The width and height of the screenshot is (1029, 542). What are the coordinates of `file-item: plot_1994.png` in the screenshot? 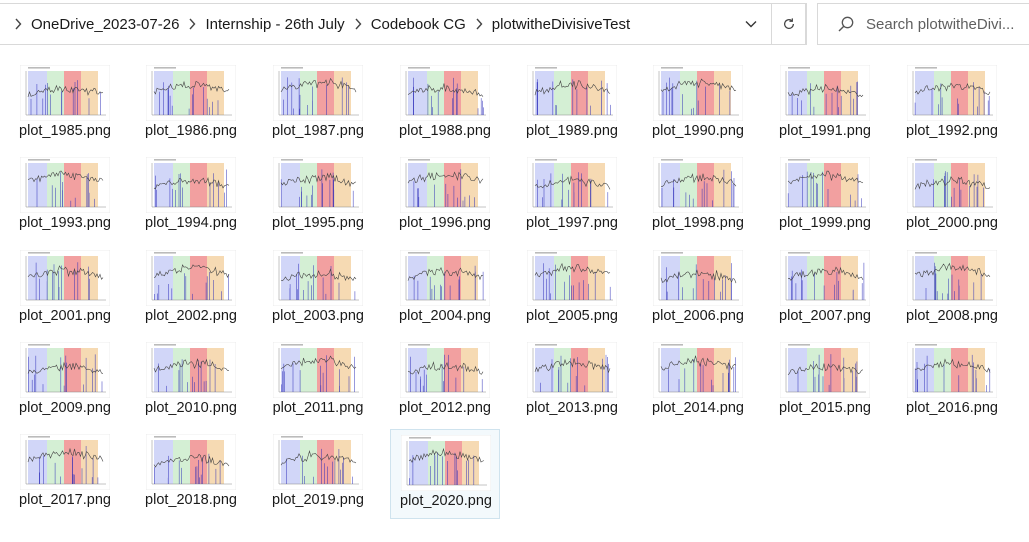 It's located at (191, 197).